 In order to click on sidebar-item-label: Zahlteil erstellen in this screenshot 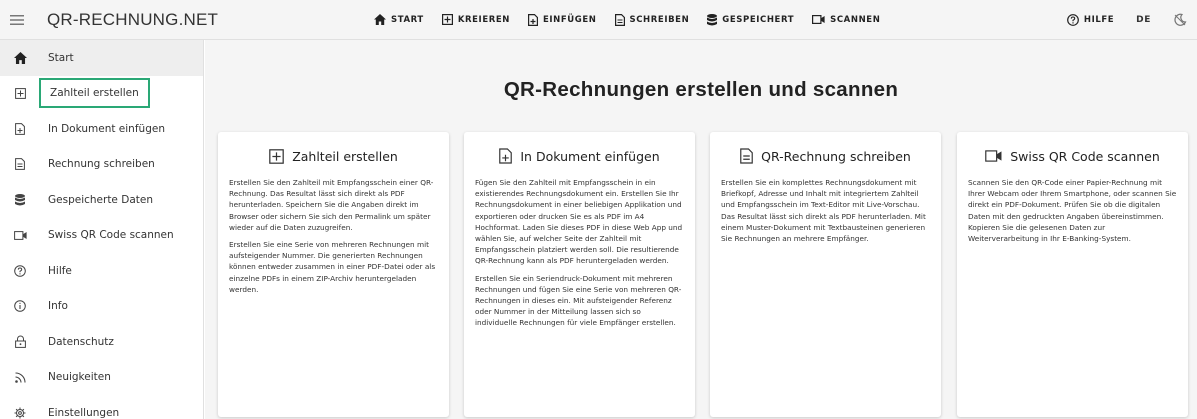, I will do `click(94, 93)`.